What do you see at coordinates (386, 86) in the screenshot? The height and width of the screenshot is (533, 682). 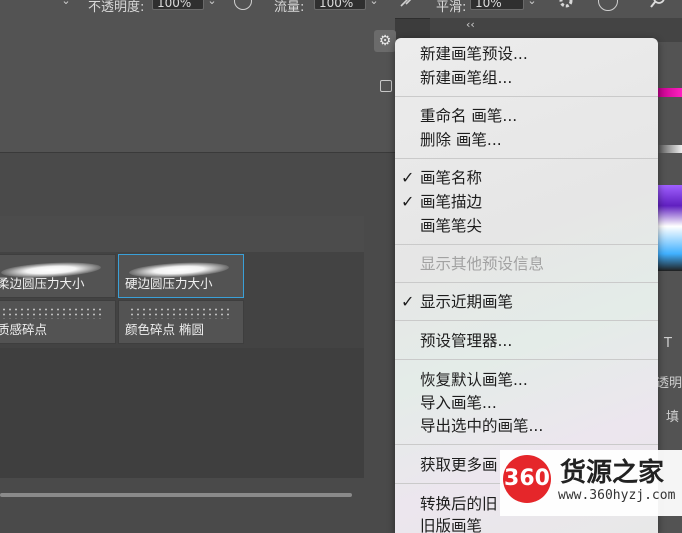 I see `panel-toggle-icon` at bounding box center [386, 86].